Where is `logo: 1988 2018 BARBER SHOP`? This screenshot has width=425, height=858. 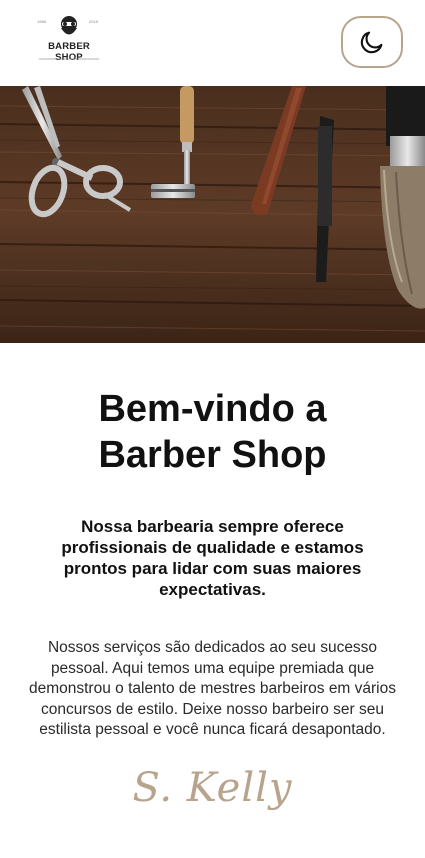
logo: 1988 2018 BARBER SHOP is located at coordinates (69, 40).